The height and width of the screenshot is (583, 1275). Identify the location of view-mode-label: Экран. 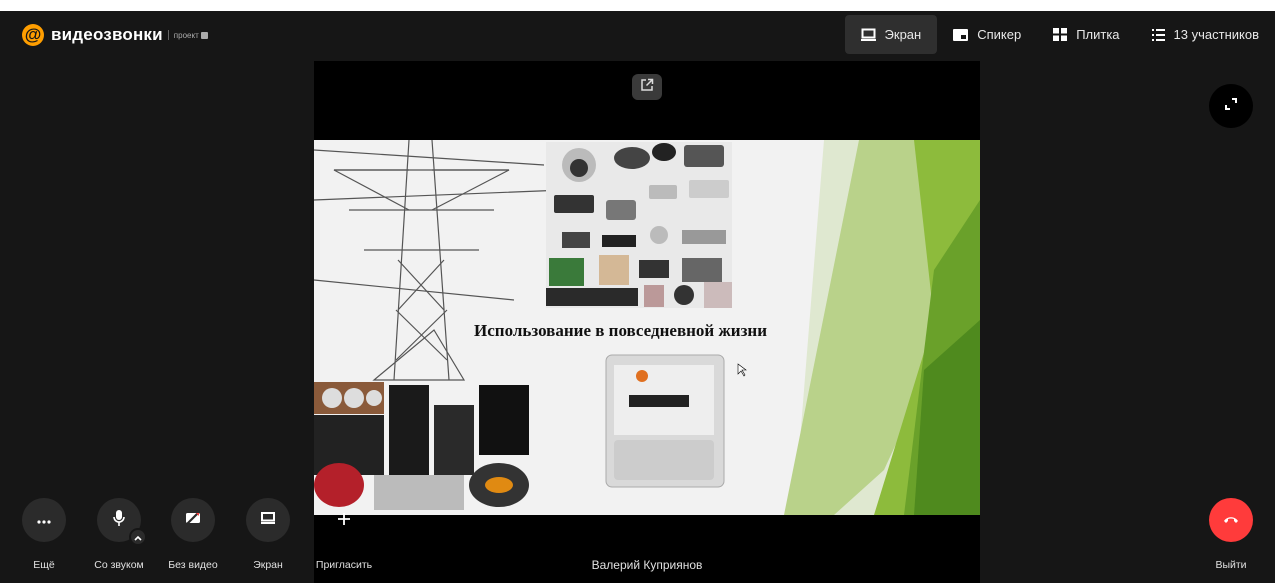
(903, 34).